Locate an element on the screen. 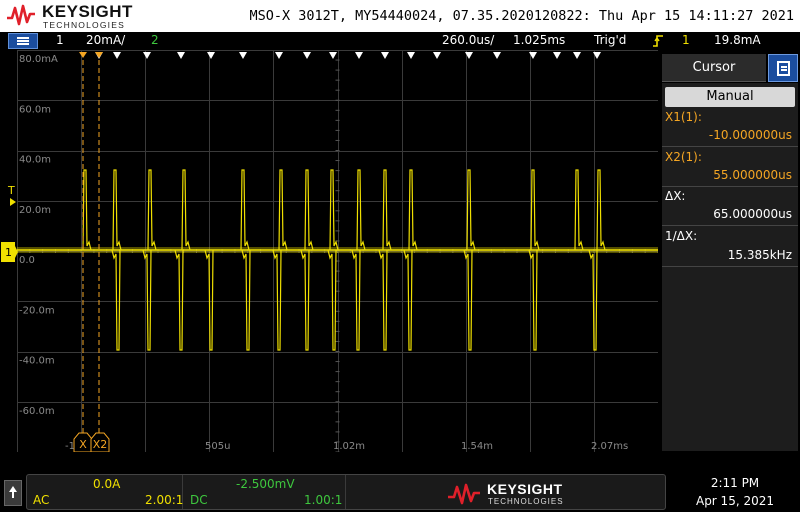 Image resolution: width=800 pixels, height=512 pixels. x-axis-label: 1.02m is located at coordinates (349, 446).